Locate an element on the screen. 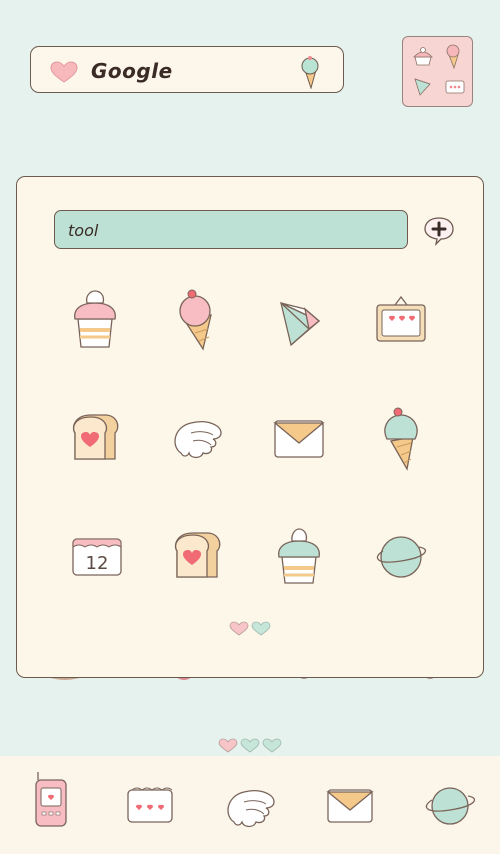 The height and width of the screenshot is (854, 500). cupcake-pink-icon is located at coordinates (95, 319).